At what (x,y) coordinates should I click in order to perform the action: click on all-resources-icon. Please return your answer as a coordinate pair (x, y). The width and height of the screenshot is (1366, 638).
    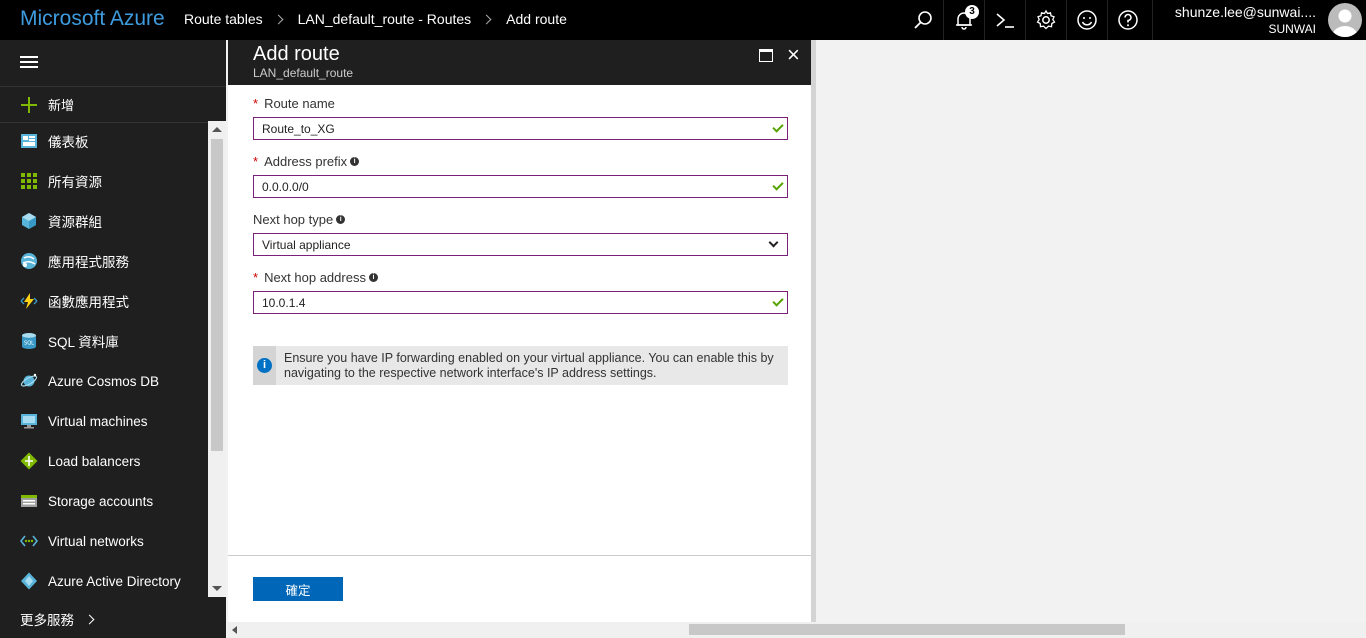
    Looking at the image, I should click on (29, 181).